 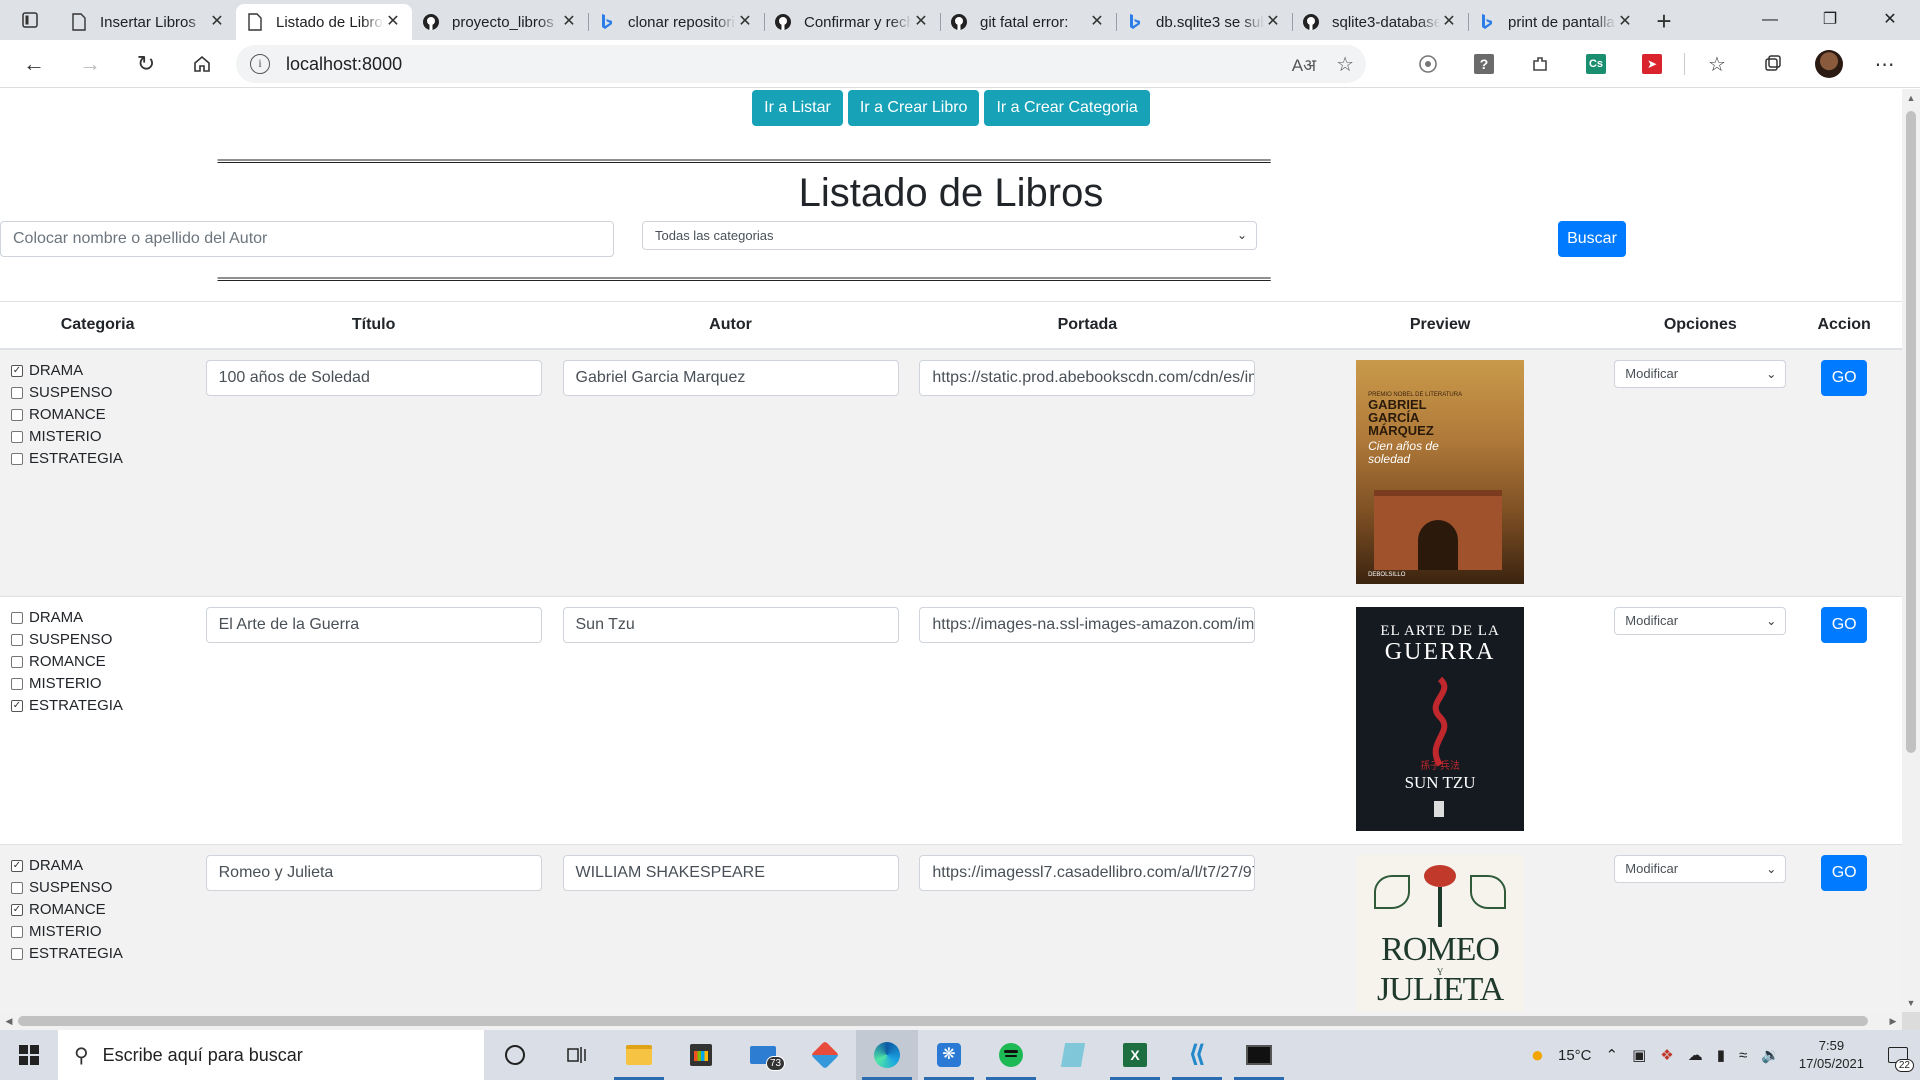 I want to click on minimize-button: —, so click(x=1770, y=20).